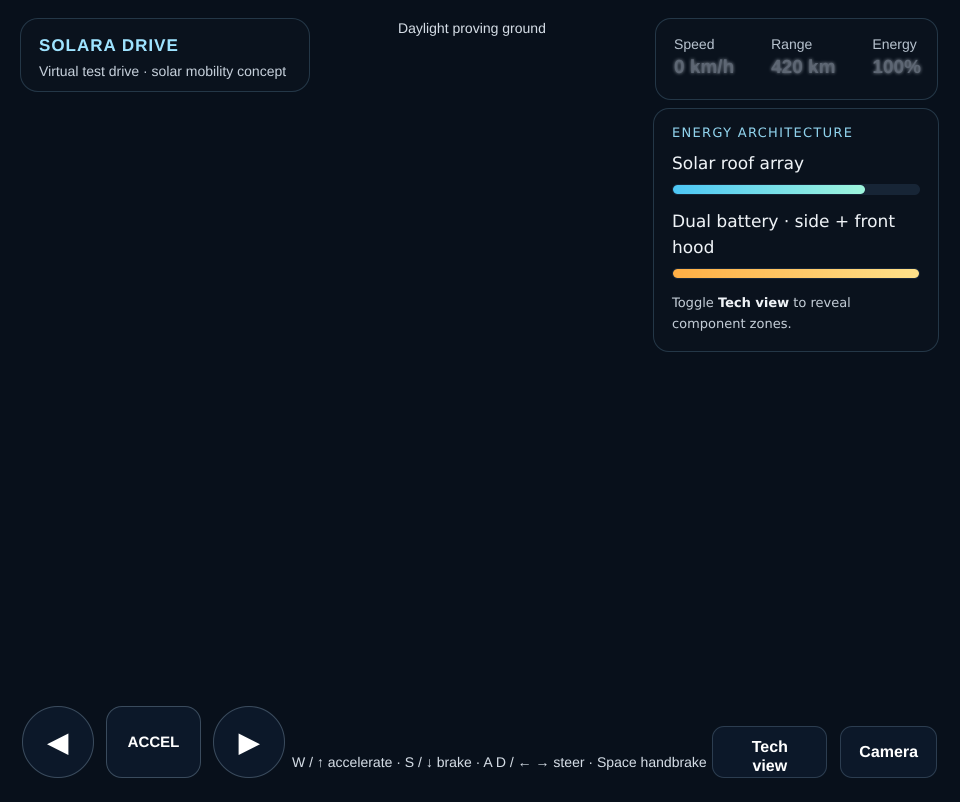 Image resolution: width=960 pixels, height=802 pixels. I want to click on stat-label: Speed, so click(695, 44).